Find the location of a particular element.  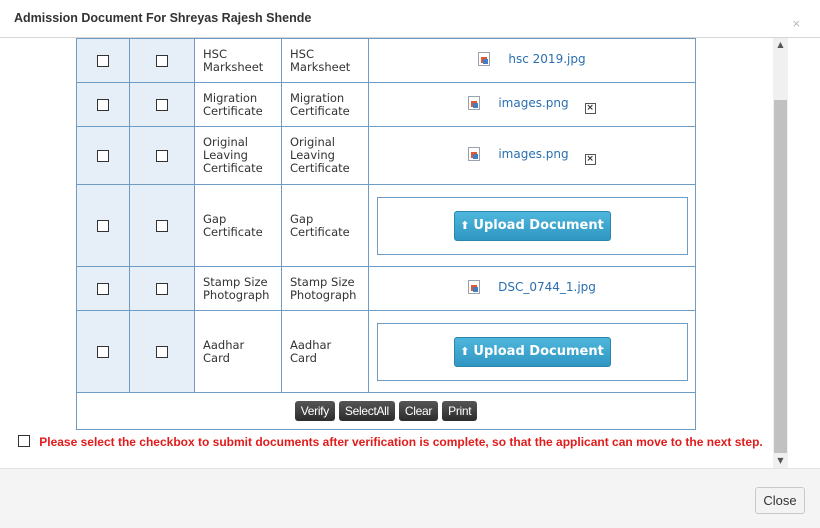

file-link: hsc 2019.jpg is located at coordinates (532, 59).